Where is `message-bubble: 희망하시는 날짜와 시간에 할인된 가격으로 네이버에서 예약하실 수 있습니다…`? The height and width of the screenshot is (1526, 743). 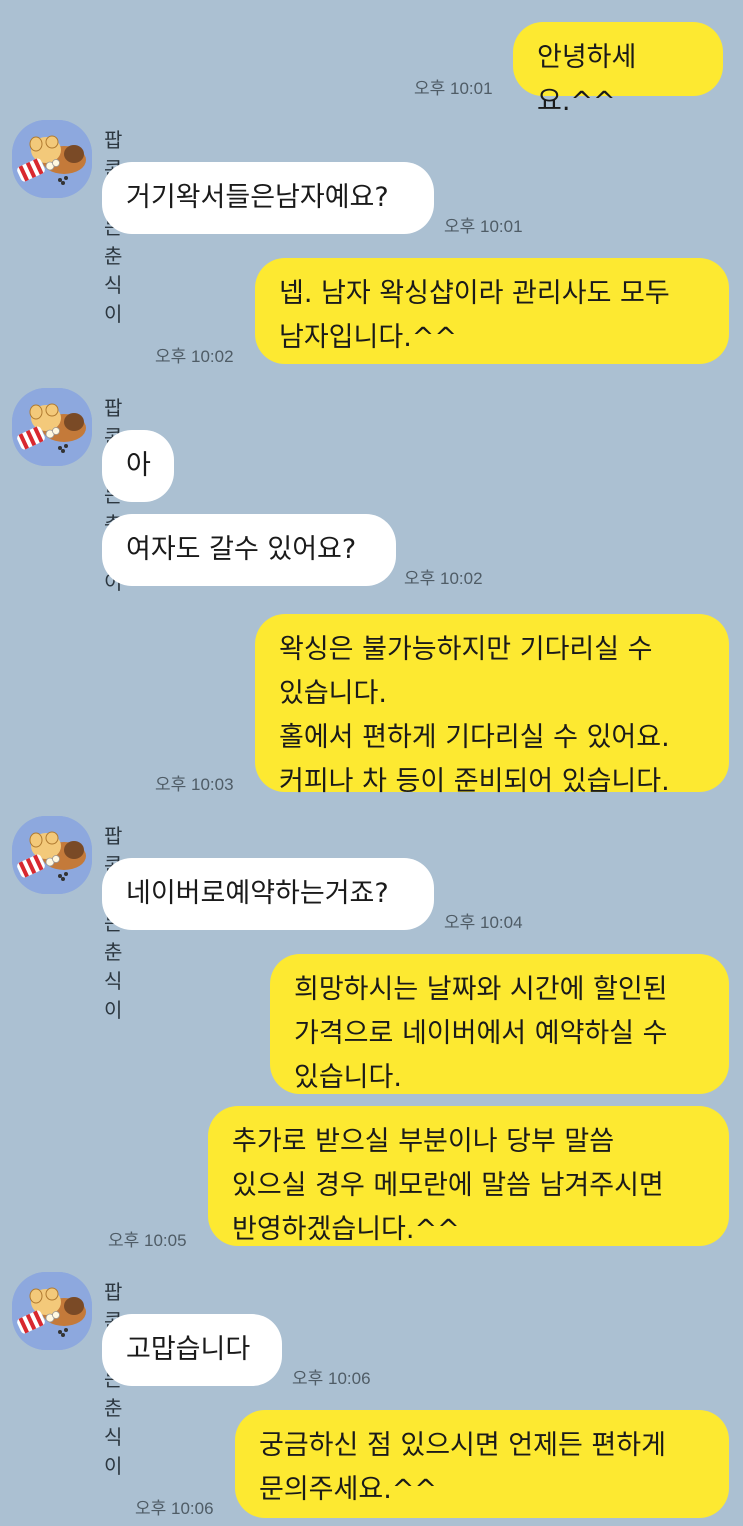
message-bubble: 희망하시는 날짜와 시간에 할인된 가격으로 네이버에서 예약하실 수 있습니다… is located at coordinates (499, 1024).